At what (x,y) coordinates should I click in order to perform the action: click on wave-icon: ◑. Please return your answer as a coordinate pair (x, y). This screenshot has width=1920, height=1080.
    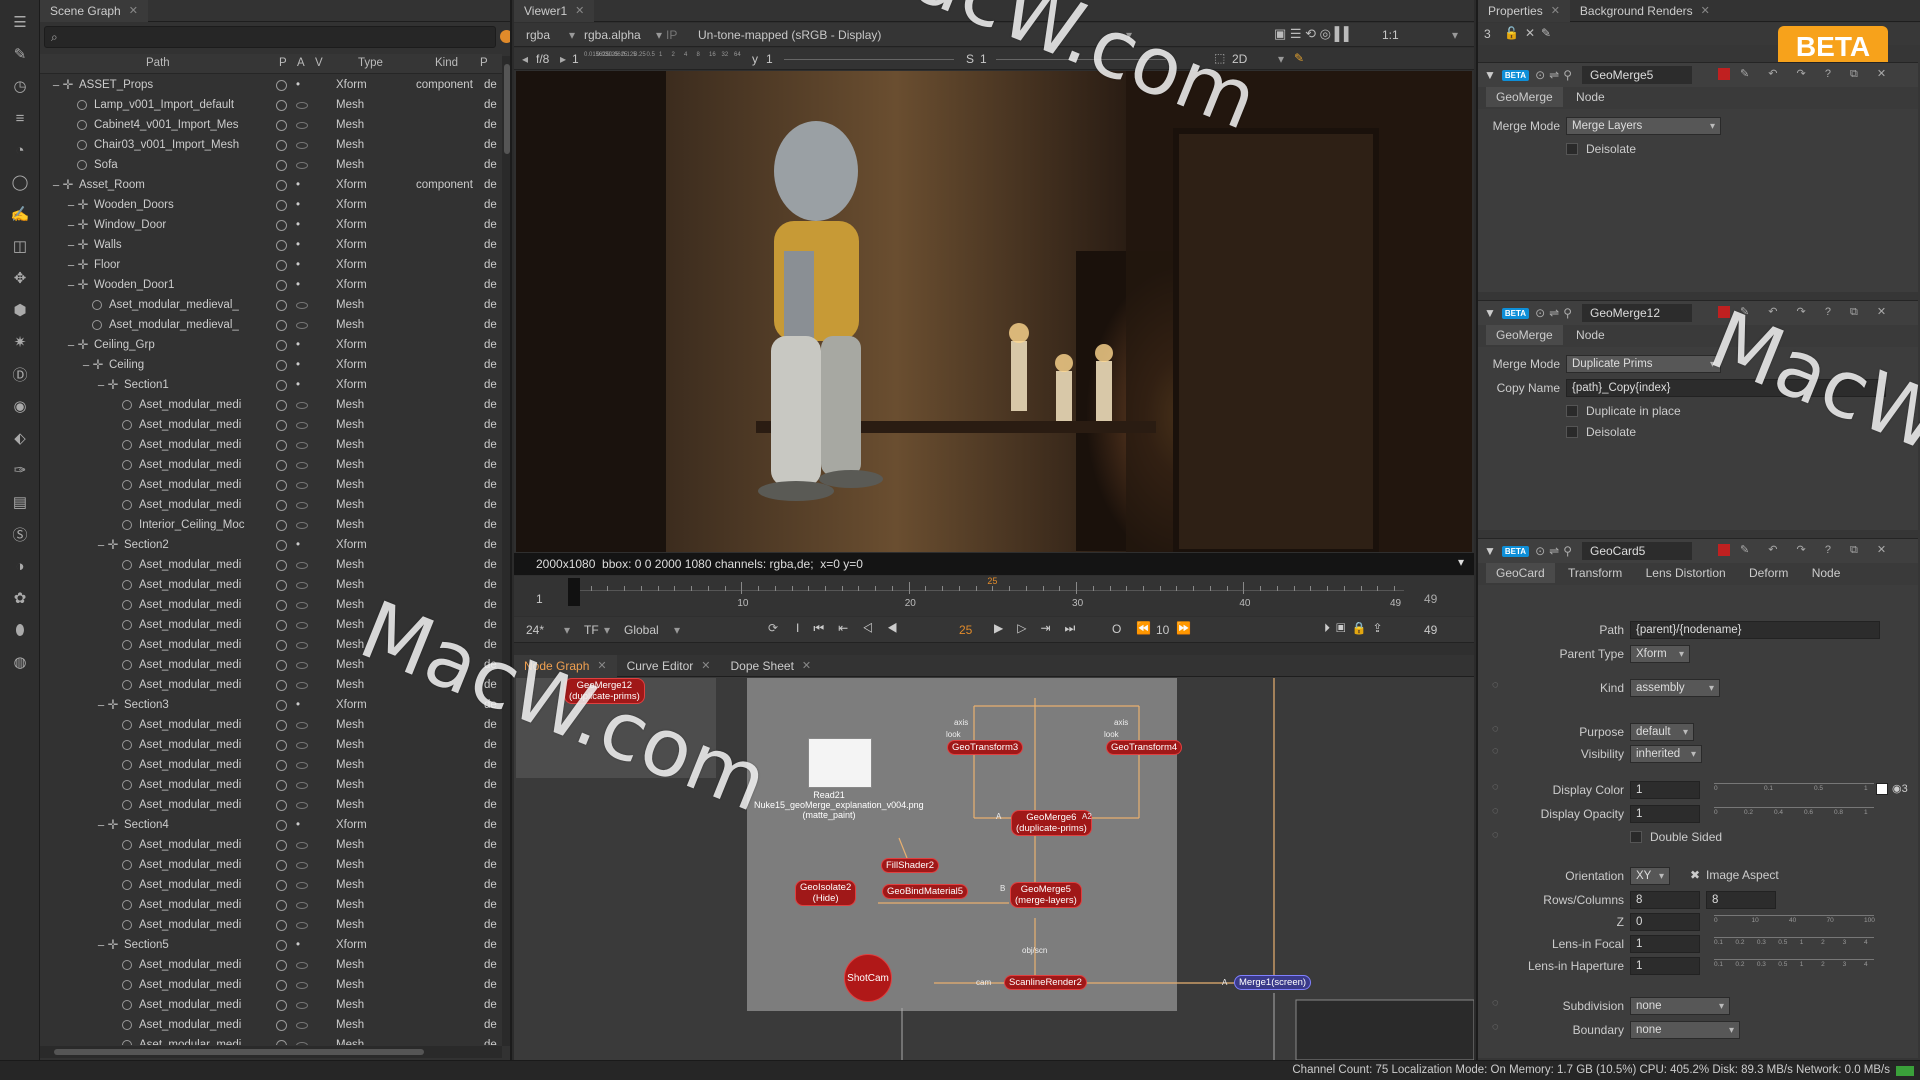
    Looking at the image, I should click on (20, 566).